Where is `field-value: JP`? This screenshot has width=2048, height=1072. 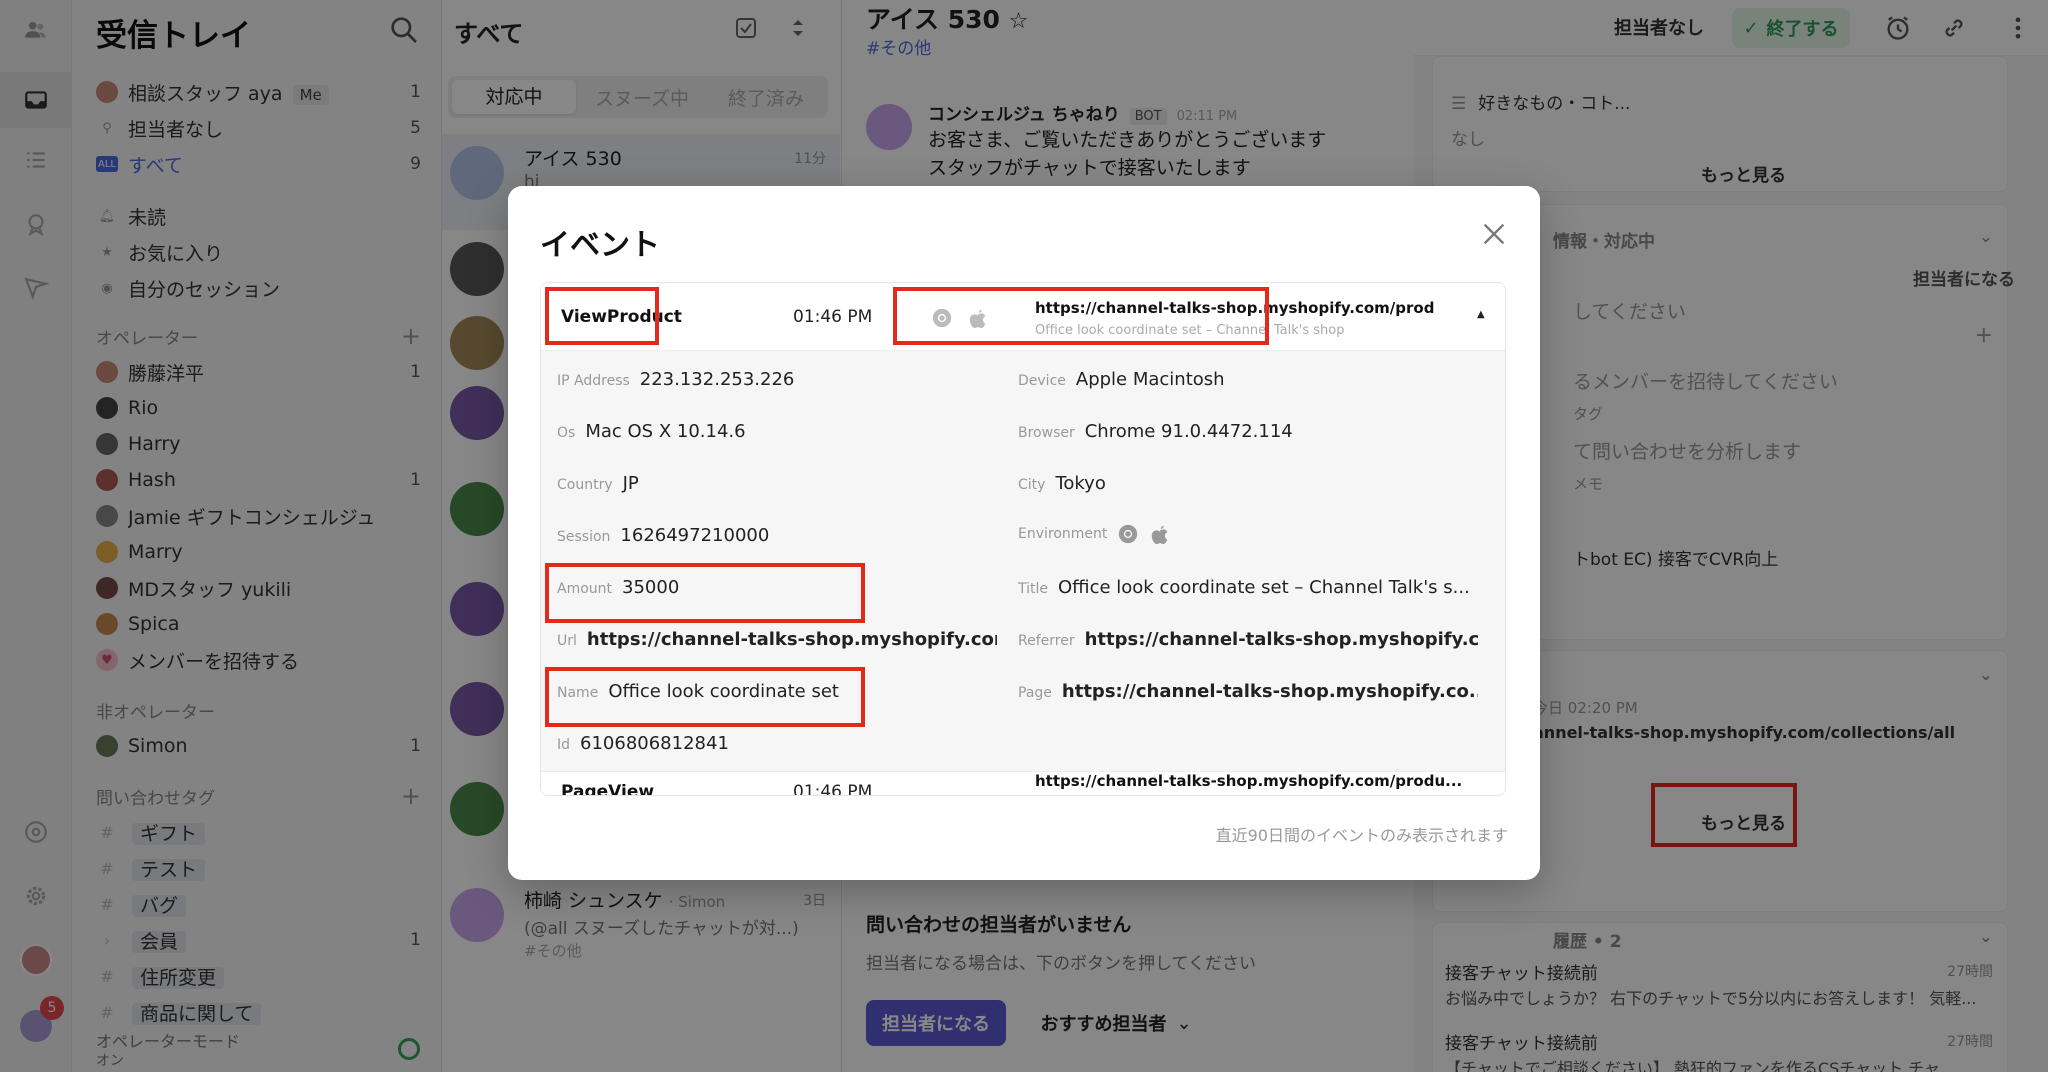
field-value: JP is located at coordinates (630, 483).